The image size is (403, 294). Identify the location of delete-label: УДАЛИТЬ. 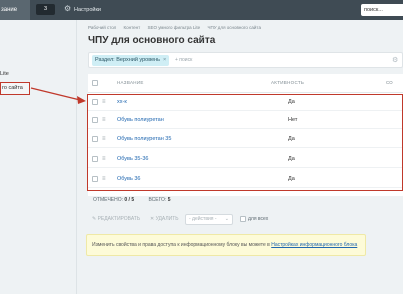
(167, 219).